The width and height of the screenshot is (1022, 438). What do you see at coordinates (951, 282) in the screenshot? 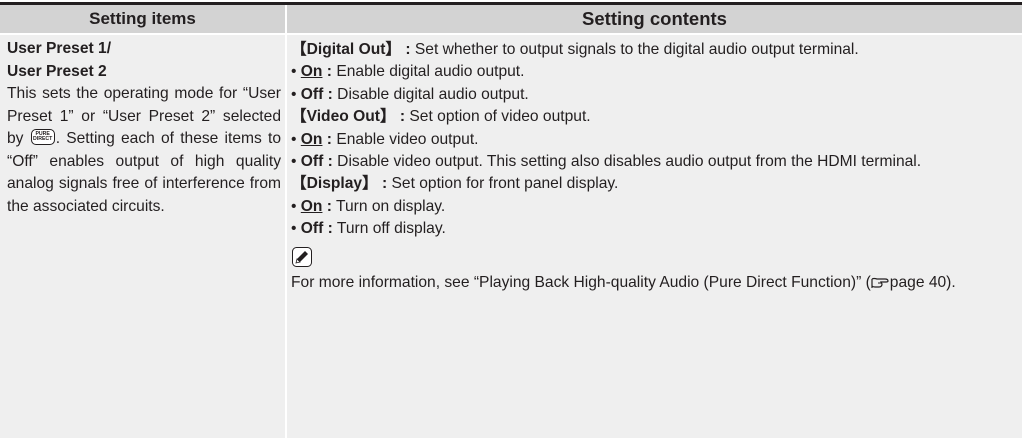
I see `note-text-end: ).` at bounding box center [951, 282].